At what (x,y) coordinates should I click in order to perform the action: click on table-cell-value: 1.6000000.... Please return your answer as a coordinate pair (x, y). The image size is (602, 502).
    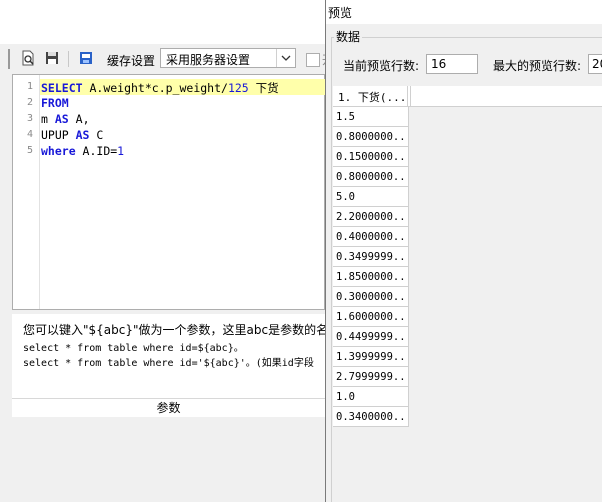
    Looking at the image, I should click on (372, 317).